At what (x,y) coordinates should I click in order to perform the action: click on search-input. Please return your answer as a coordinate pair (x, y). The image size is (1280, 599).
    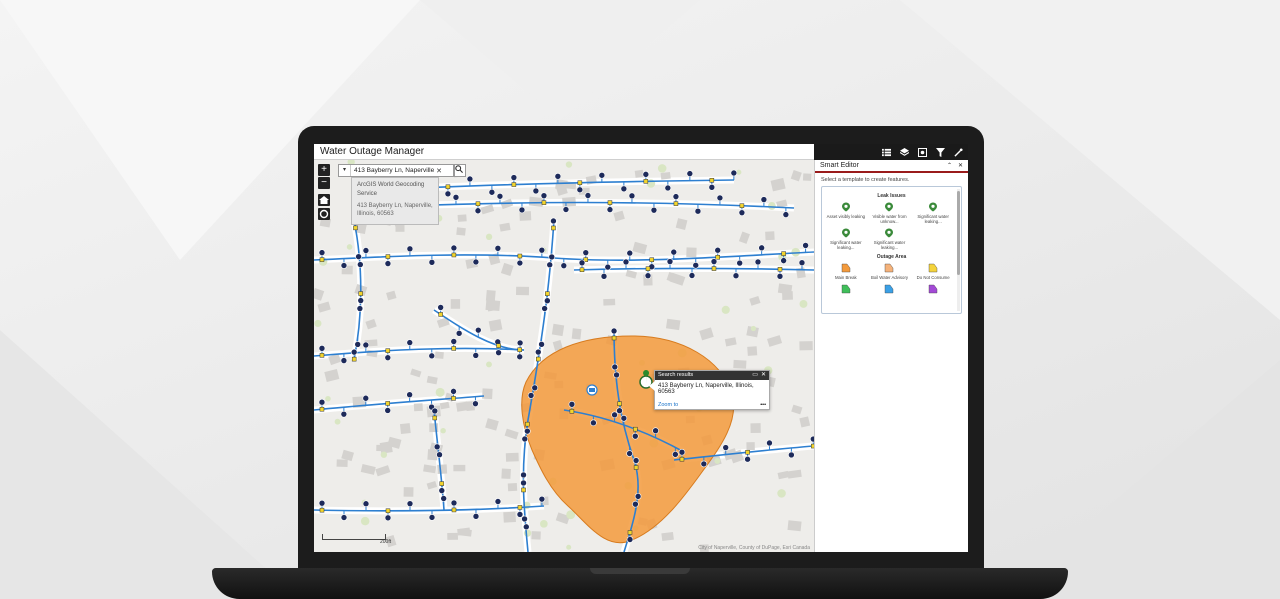
    Looking at the image, I should click on (393, 170).